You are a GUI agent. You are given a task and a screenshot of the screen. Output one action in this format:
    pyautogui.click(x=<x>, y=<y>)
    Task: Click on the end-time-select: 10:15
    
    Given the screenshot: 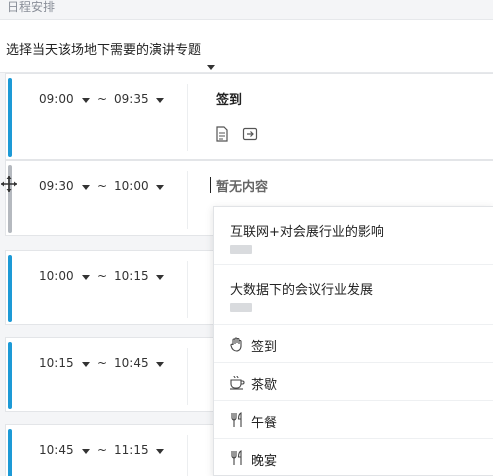 What is the action you would take?
    pyautogui.click(x=131, y=276)
    